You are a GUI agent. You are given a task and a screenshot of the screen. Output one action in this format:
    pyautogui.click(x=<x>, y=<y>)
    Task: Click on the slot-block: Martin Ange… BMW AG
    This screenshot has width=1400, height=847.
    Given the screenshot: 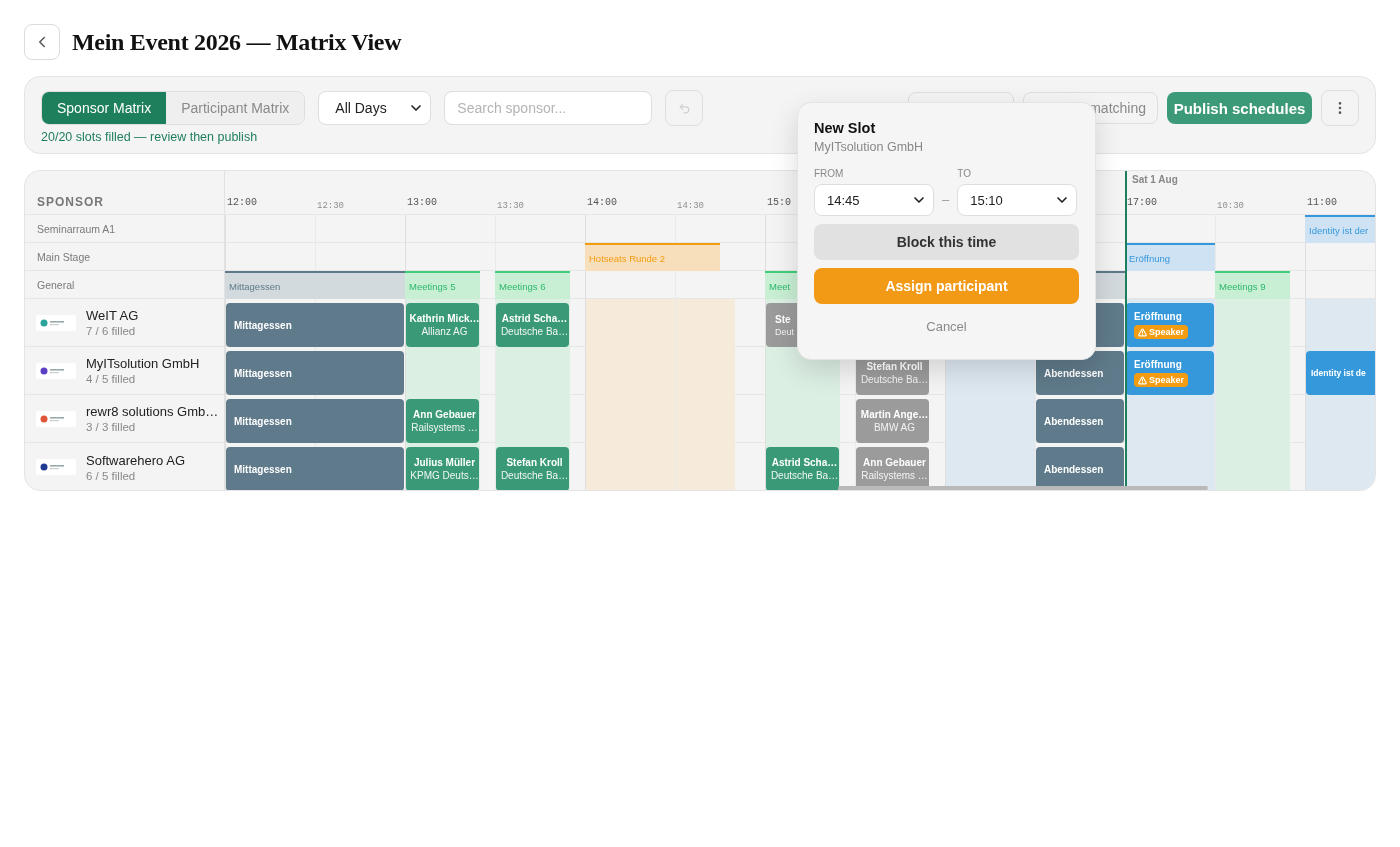 What is the action you would take?
    pyautogui.click(x=892, y=421)
    